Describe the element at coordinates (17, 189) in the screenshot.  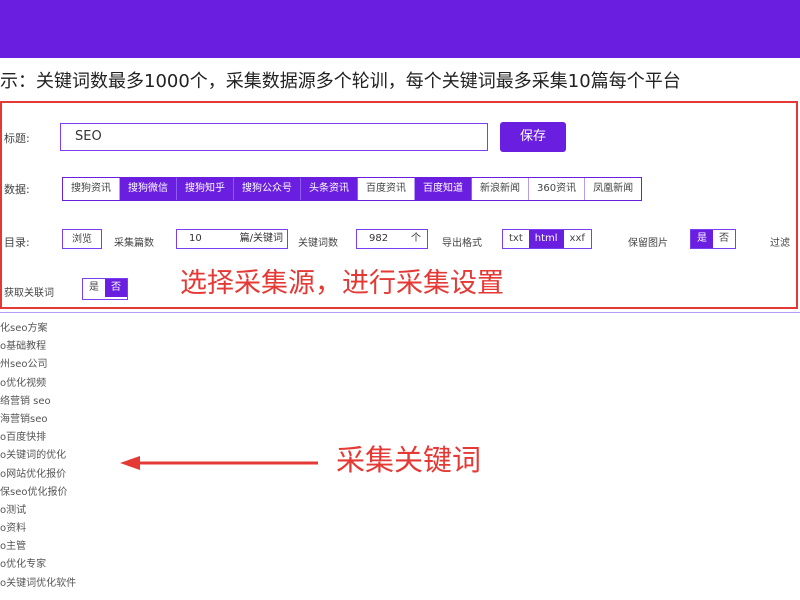
I see `source-label: 数据:` at that location.